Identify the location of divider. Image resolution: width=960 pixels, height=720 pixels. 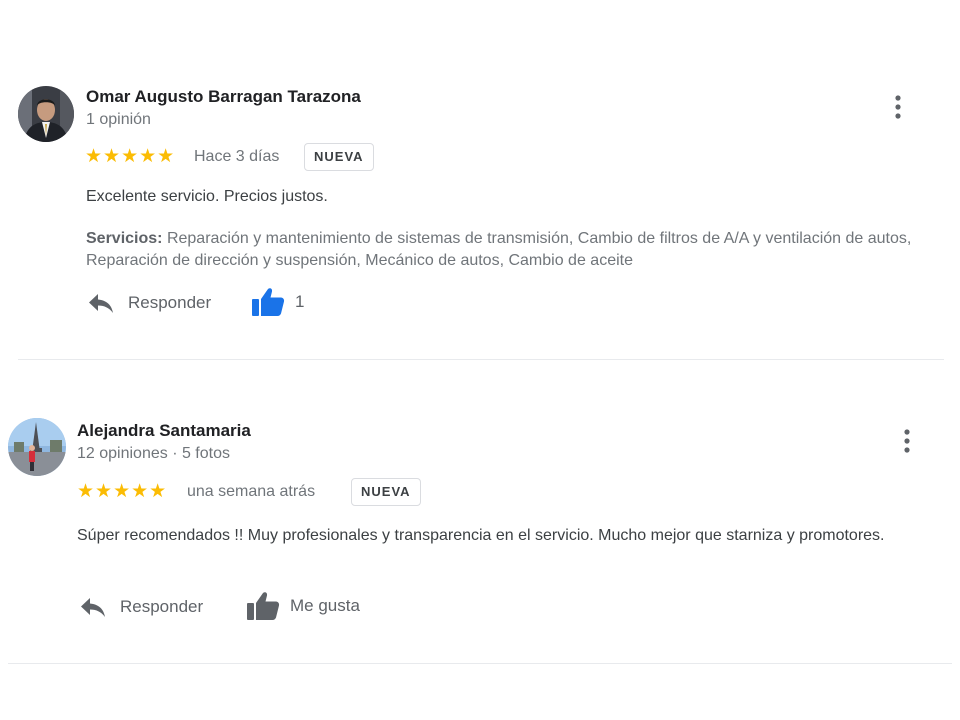
(480, 663).